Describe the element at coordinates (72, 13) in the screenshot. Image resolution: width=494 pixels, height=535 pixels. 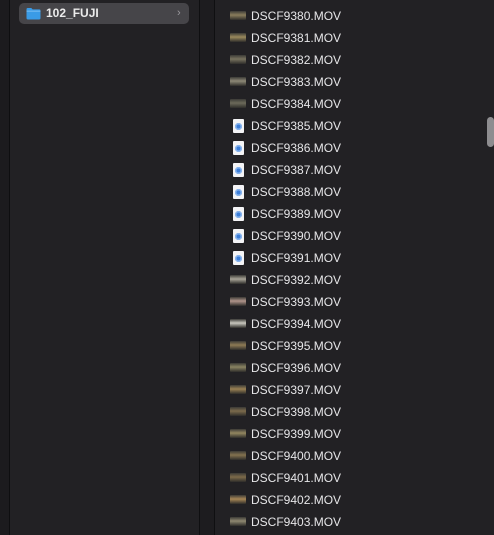
I see `folder-label: 102_FUJI` at that location.